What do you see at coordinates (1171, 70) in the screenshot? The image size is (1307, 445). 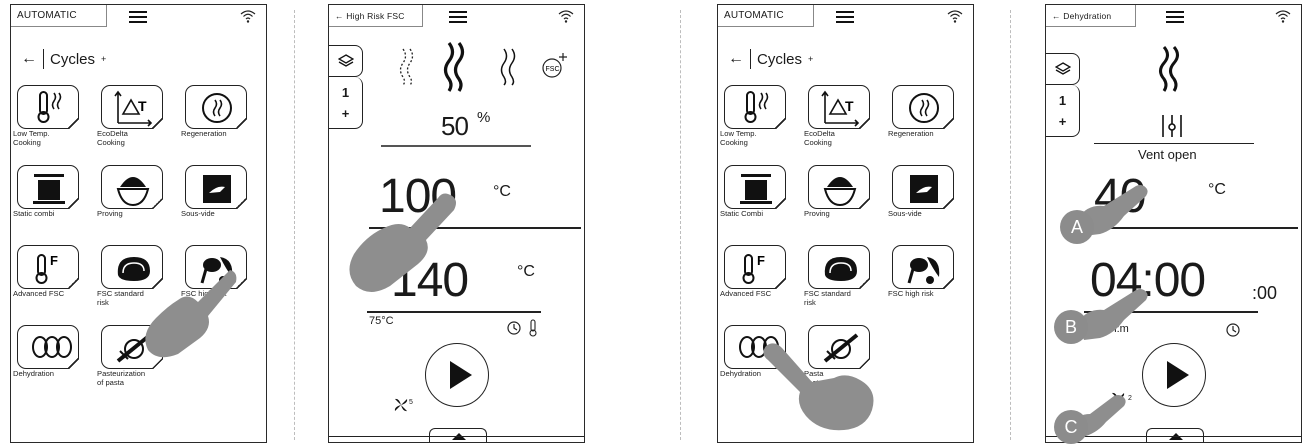 I see `humidity-dry-icon` at bounding box center [1171, 70].